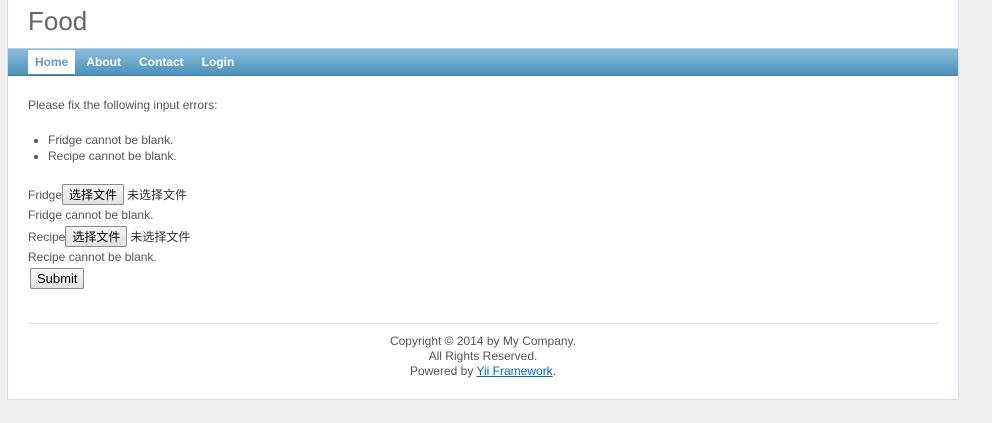 This screenshot has width=992, height=423. What do you see at coordinates (92, 257) in the screenshot?
I see `recipe-error: Recipe cannot be blank.` at bounding box center [92, 257].